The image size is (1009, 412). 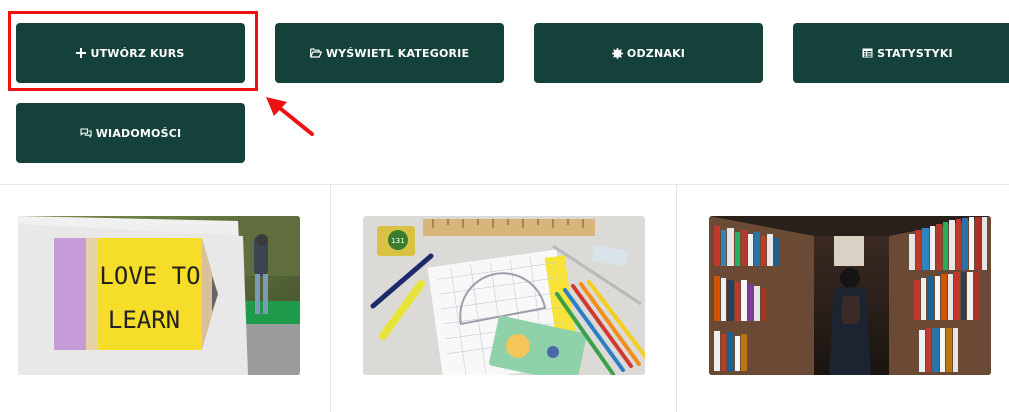 I want to click on view-categories-button: WYŚWIETL KATEGORIE, so click(x=389, y=53).